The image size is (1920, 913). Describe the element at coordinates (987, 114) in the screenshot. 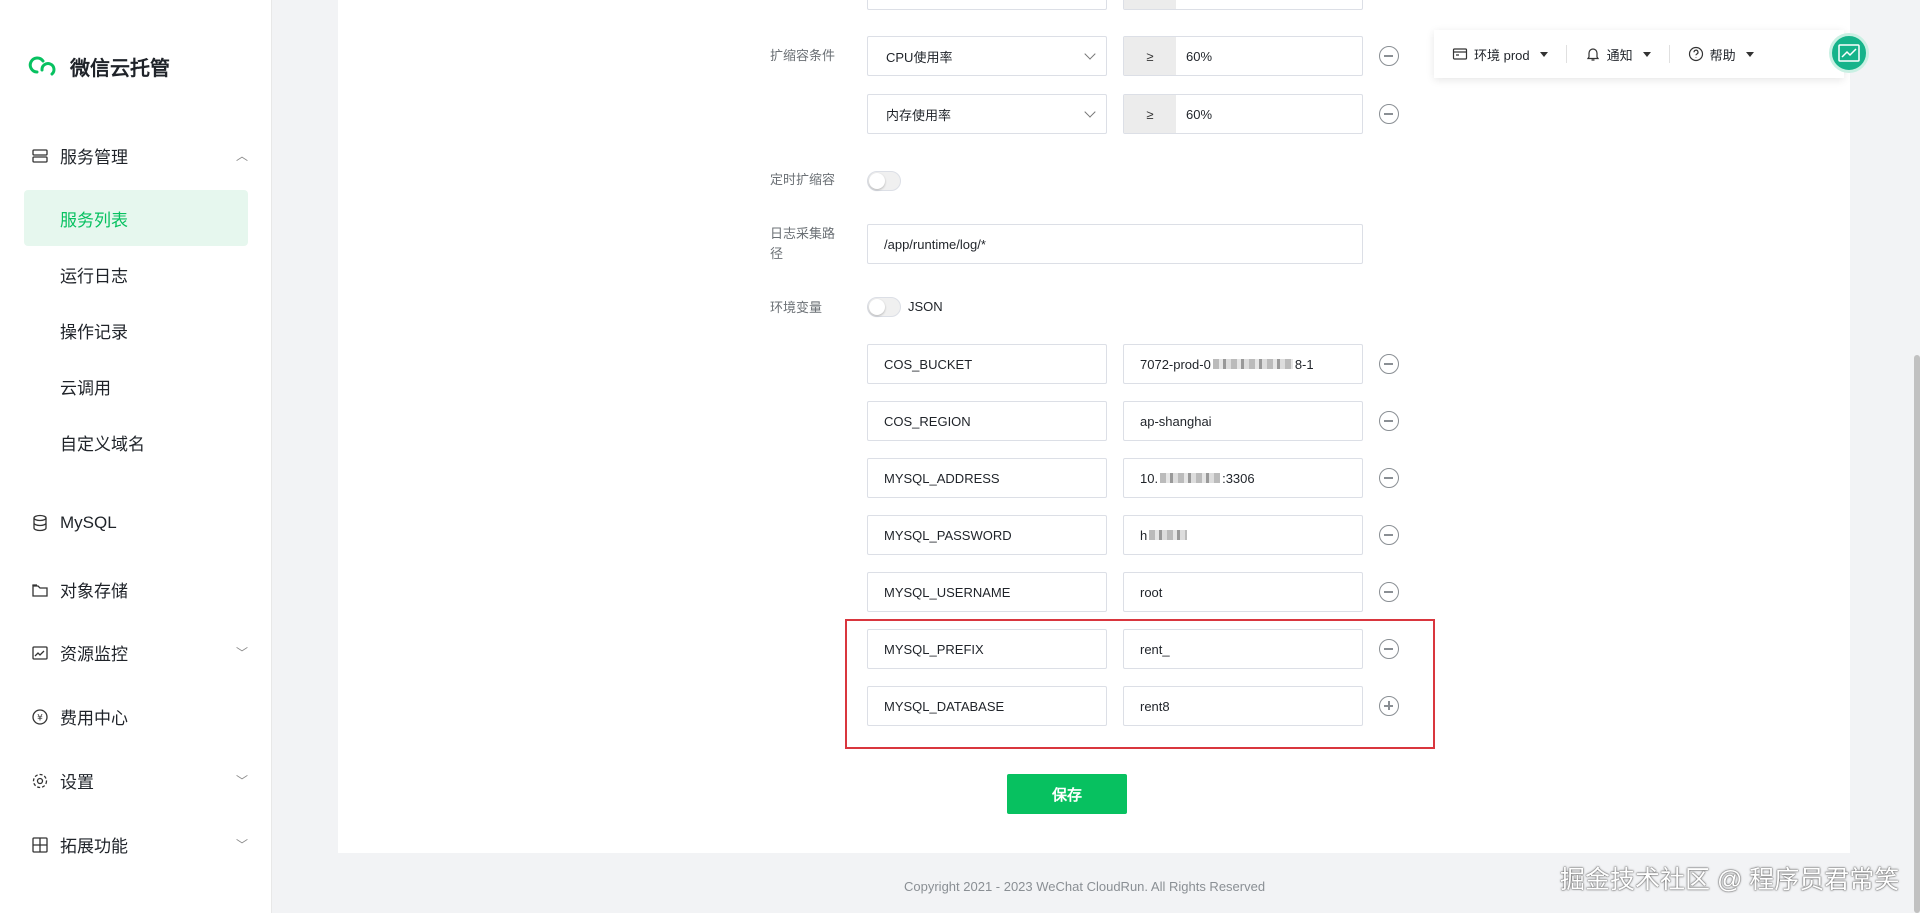

I see `condition-metric-select-memory: 内存使用率` at that location.